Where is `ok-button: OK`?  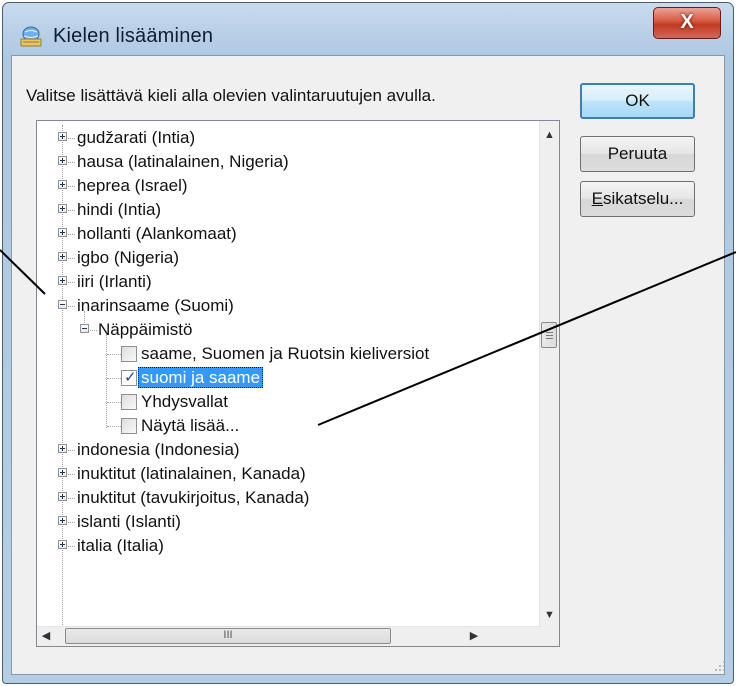 ok-button: OK is located at coordinates (637, 101).